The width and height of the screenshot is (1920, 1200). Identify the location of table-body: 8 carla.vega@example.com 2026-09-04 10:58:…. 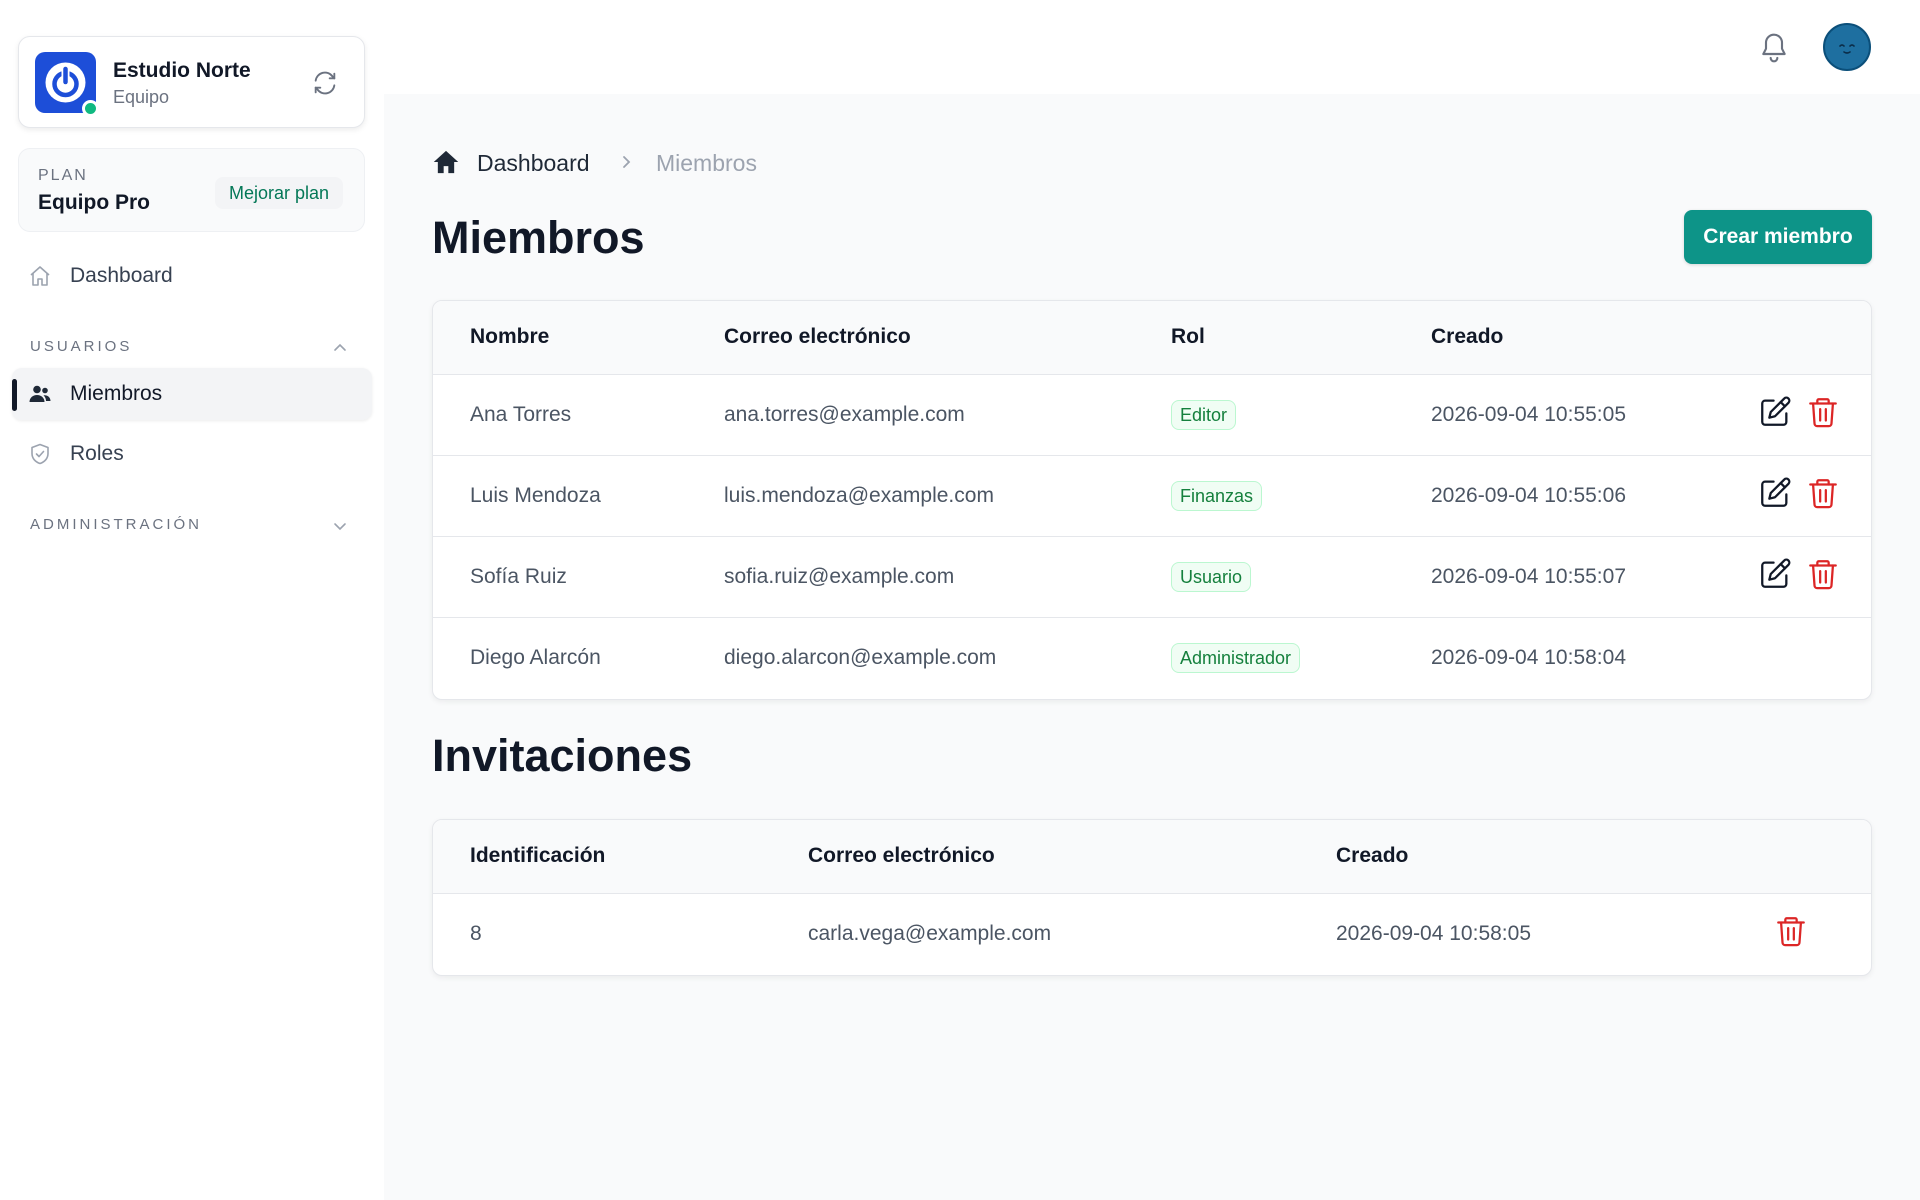
(1152, 934).